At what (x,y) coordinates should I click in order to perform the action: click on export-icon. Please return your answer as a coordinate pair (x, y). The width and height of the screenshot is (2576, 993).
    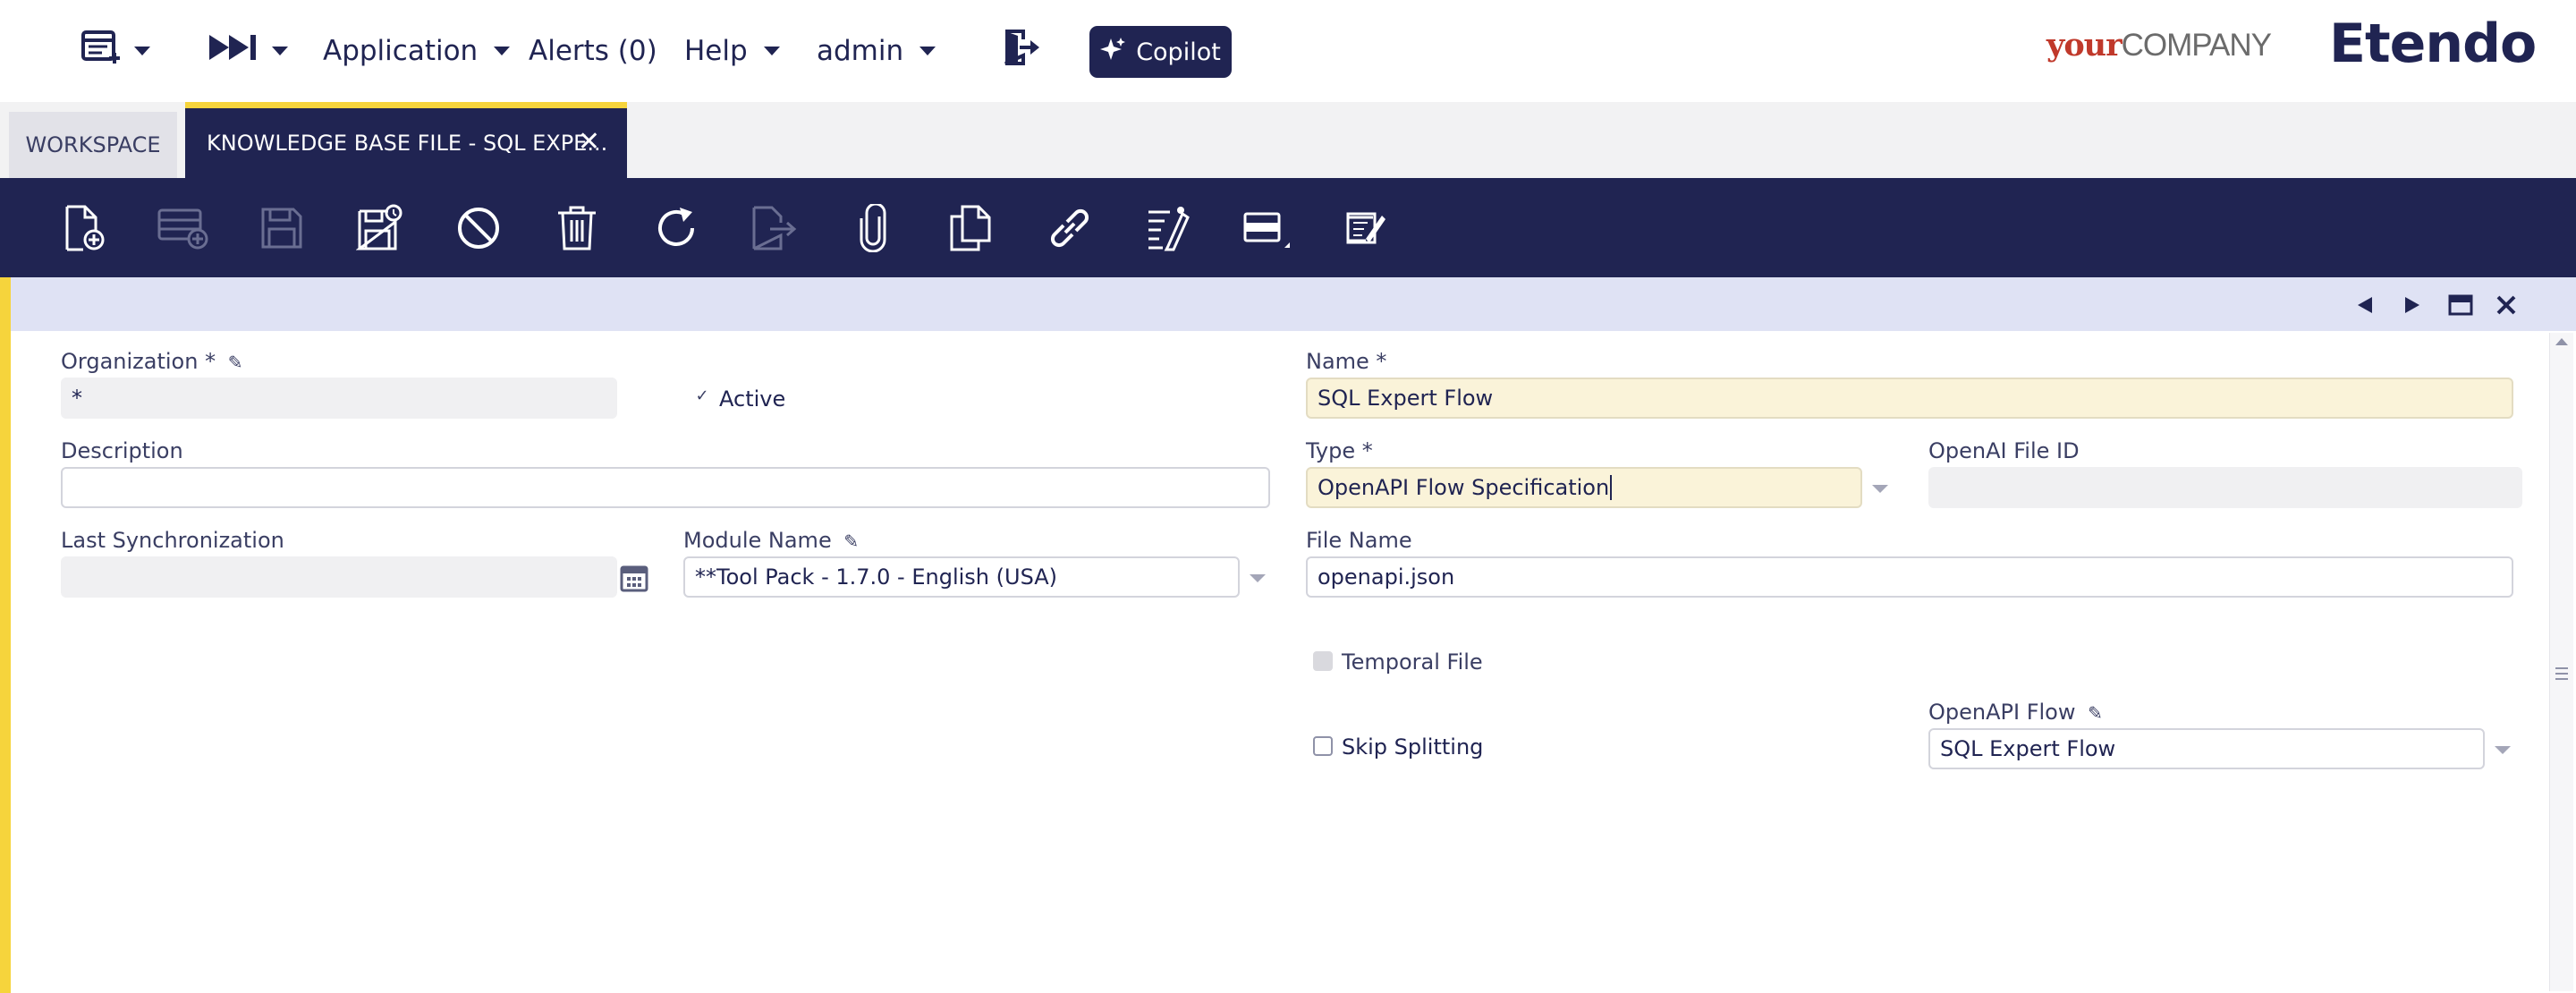
    Looking at the image, I should click on (774, 228).